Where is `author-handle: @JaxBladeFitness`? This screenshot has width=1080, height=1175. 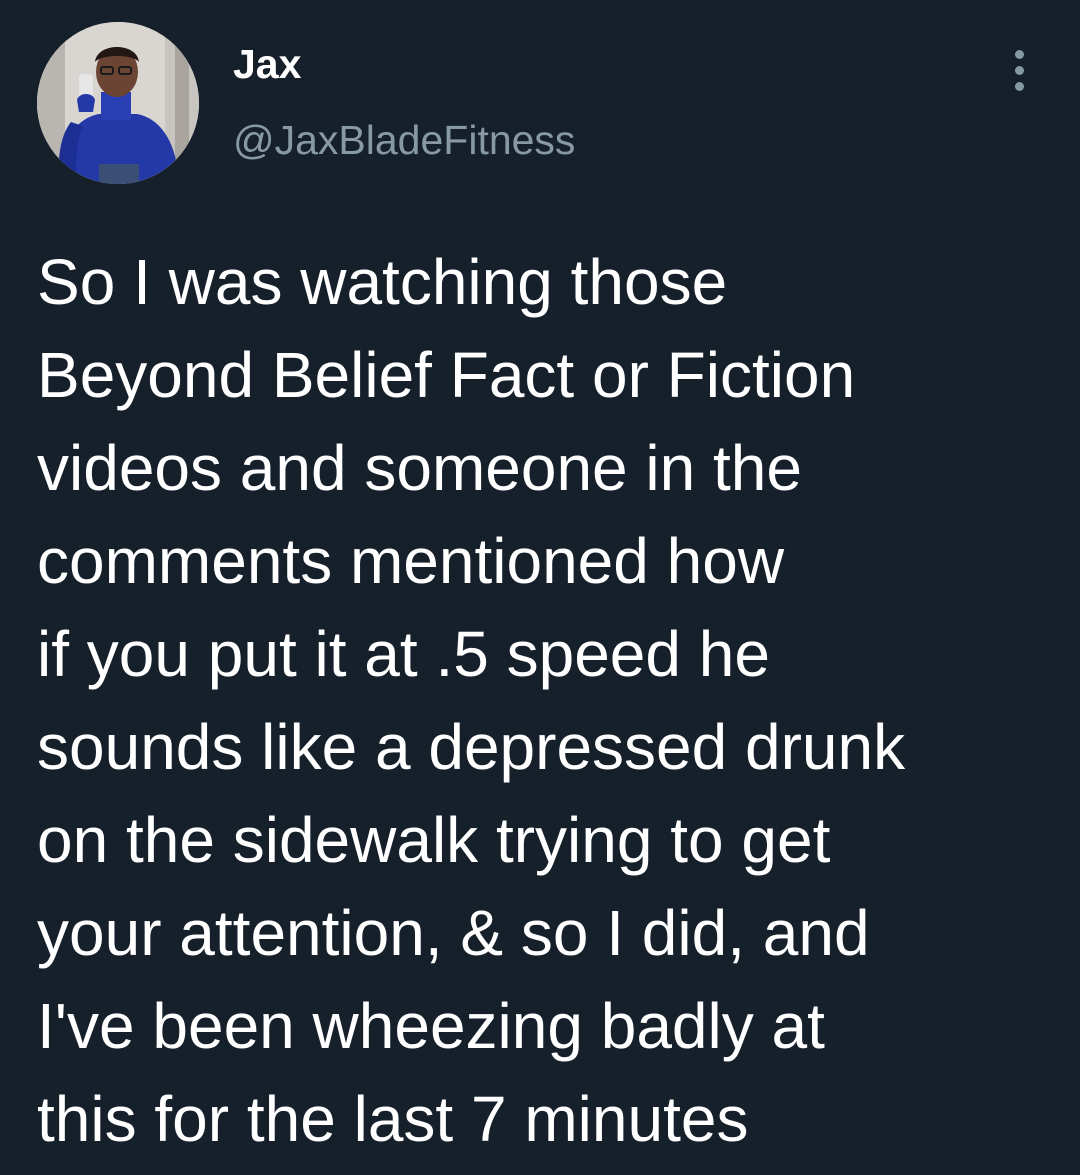 author-handle: @JaxBladeFitness is located at coordinates (404, 140).